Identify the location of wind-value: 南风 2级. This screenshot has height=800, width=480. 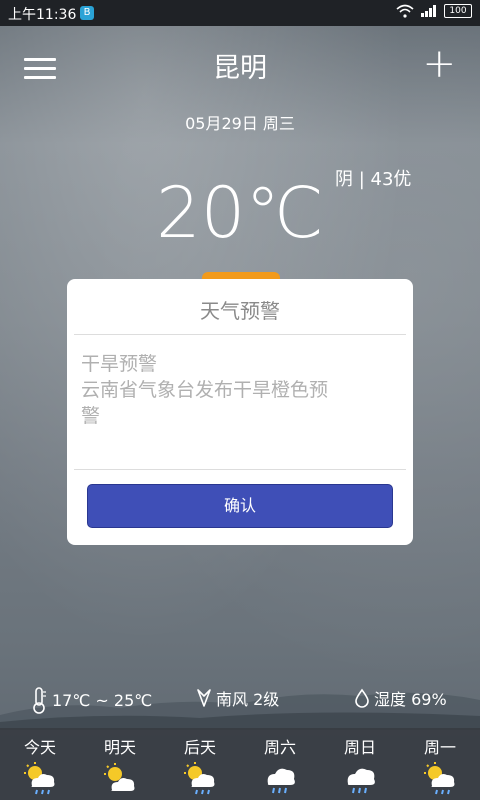
(248, 699).